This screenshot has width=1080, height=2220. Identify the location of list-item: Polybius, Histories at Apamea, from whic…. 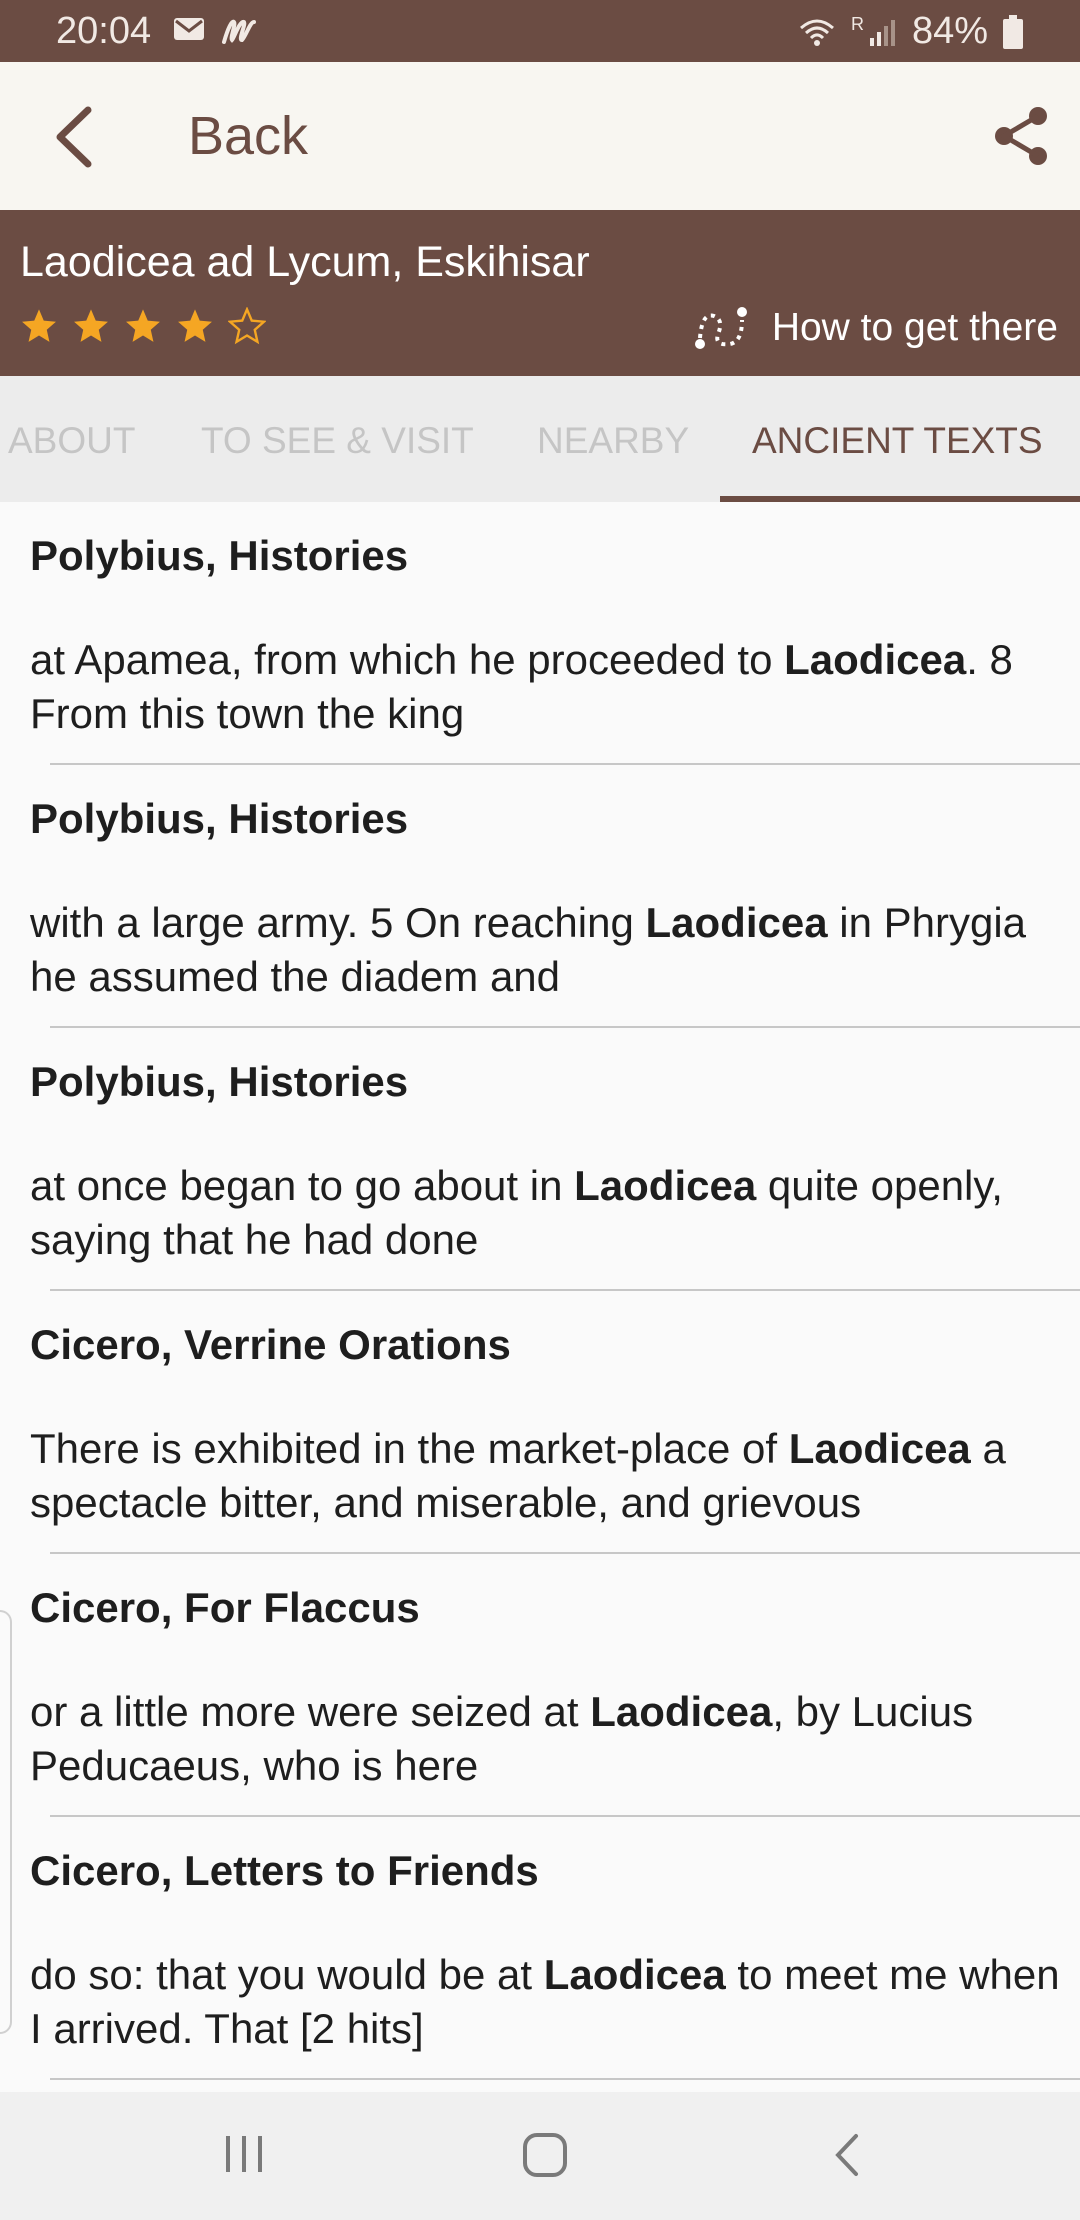
(540, 633).